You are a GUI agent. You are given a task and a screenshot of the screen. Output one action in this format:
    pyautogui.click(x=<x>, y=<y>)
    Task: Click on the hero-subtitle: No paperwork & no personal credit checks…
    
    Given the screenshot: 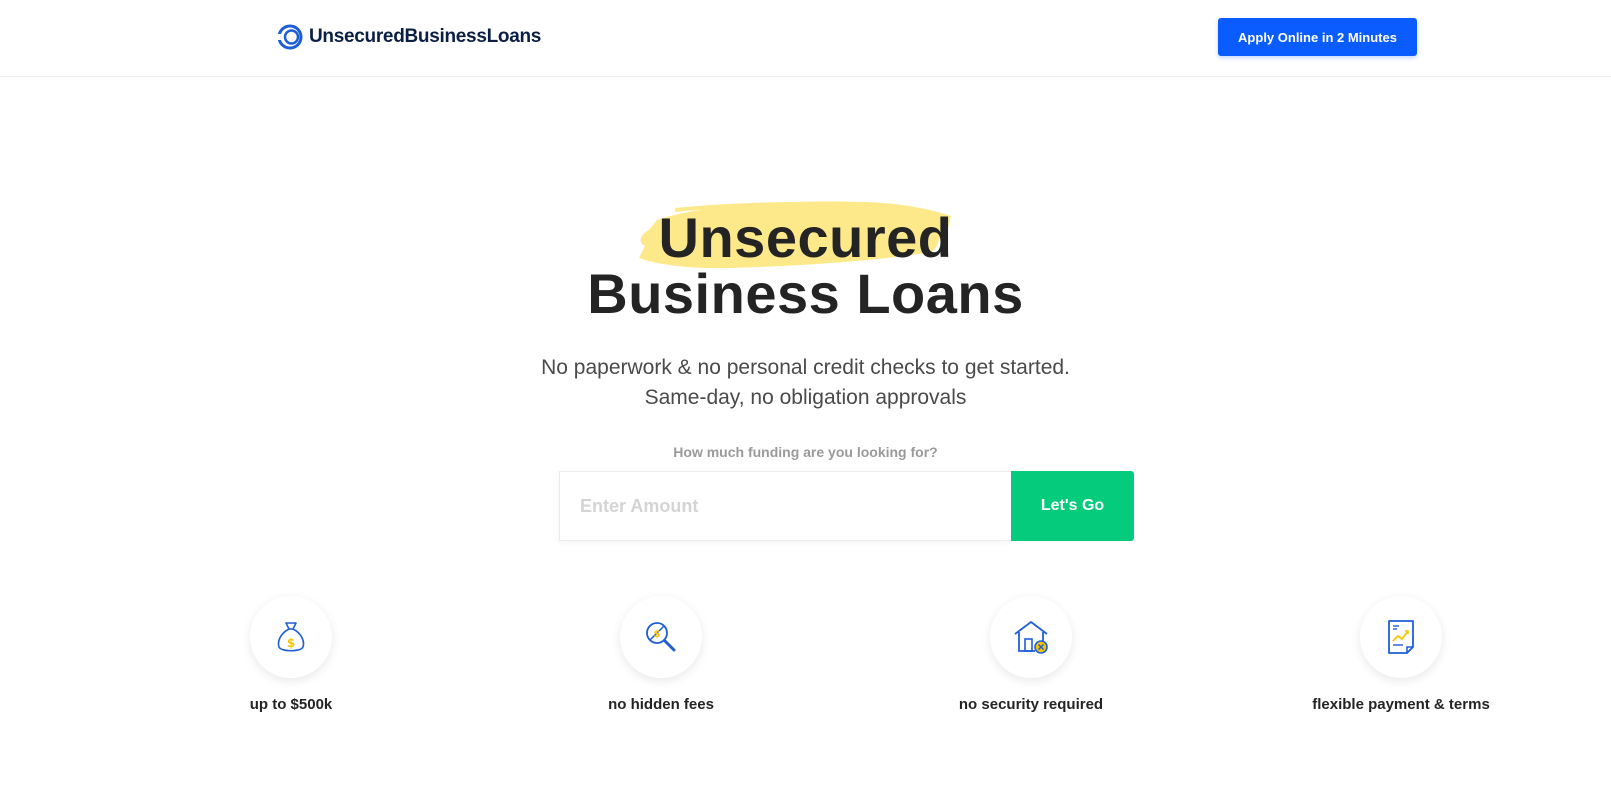 What is the action you would take?
    pyautogui.click(x=805, y=383)
    